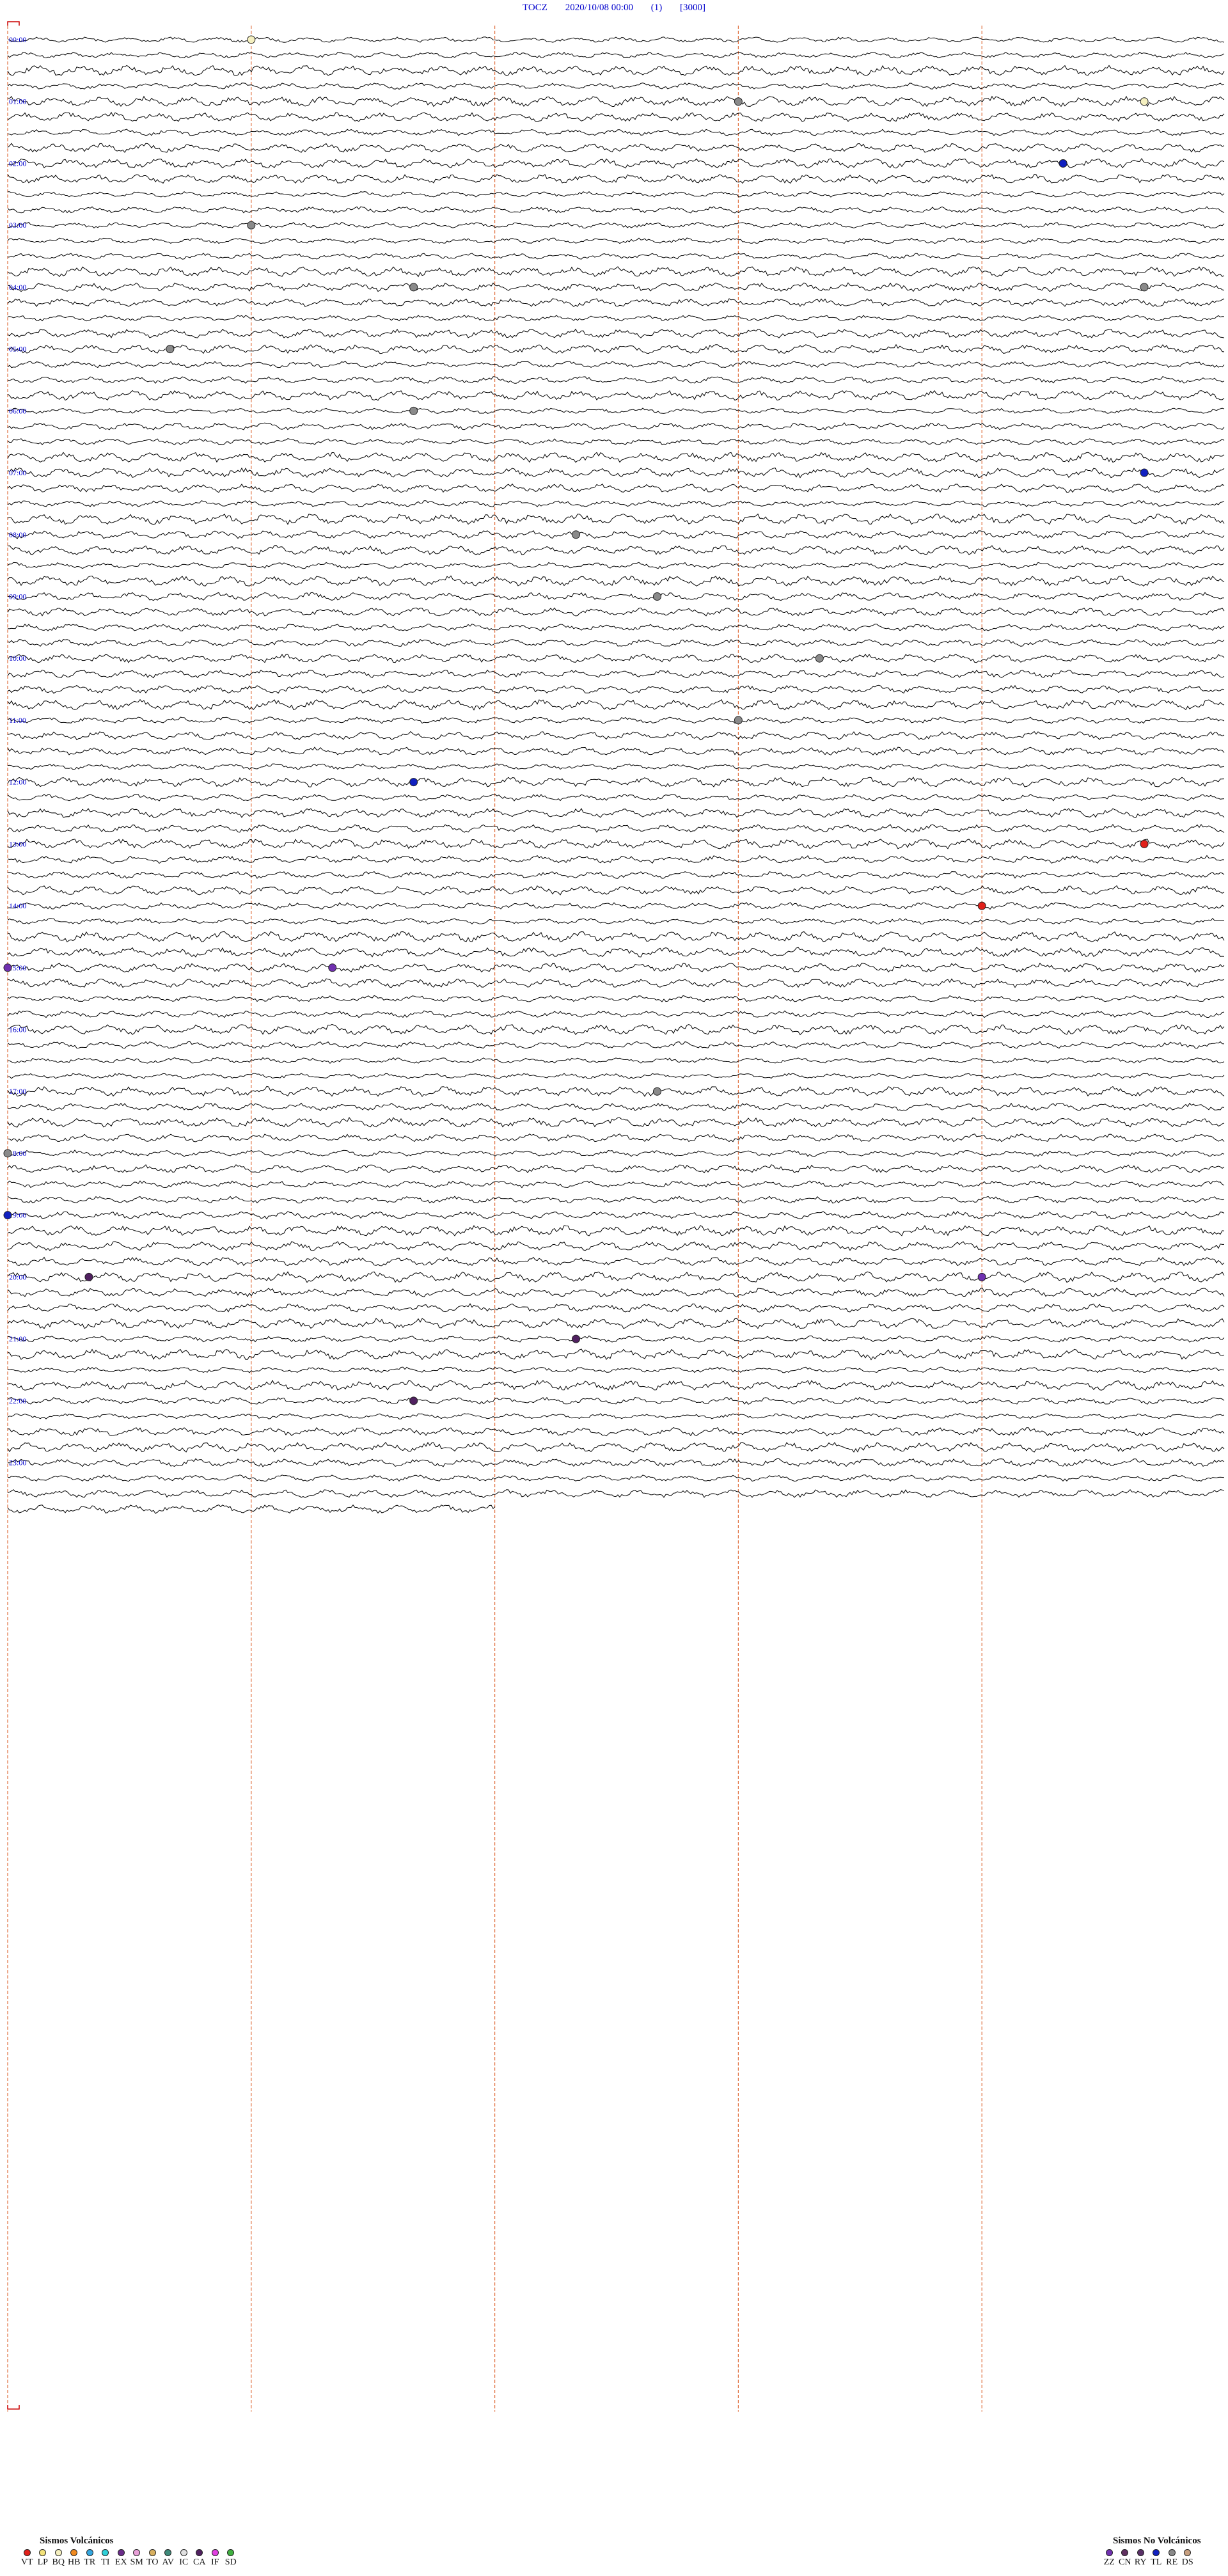 The height and width of the screenshot is (2576, 1228). I want to click on volcanic-legend: VT LP BQ HB TR TI EX SM TO AV IC CA IF SD, so click(129, 2558).